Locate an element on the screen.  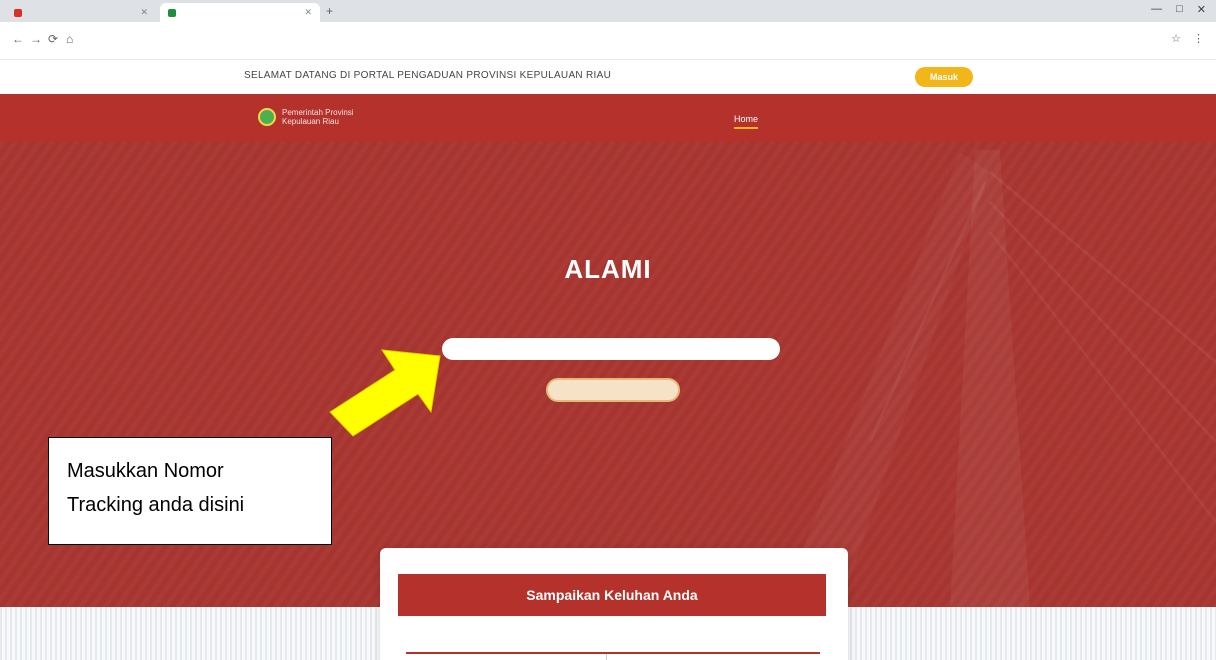
bookmark-star-icon: ☆ is located at coordinates (1176, 38).